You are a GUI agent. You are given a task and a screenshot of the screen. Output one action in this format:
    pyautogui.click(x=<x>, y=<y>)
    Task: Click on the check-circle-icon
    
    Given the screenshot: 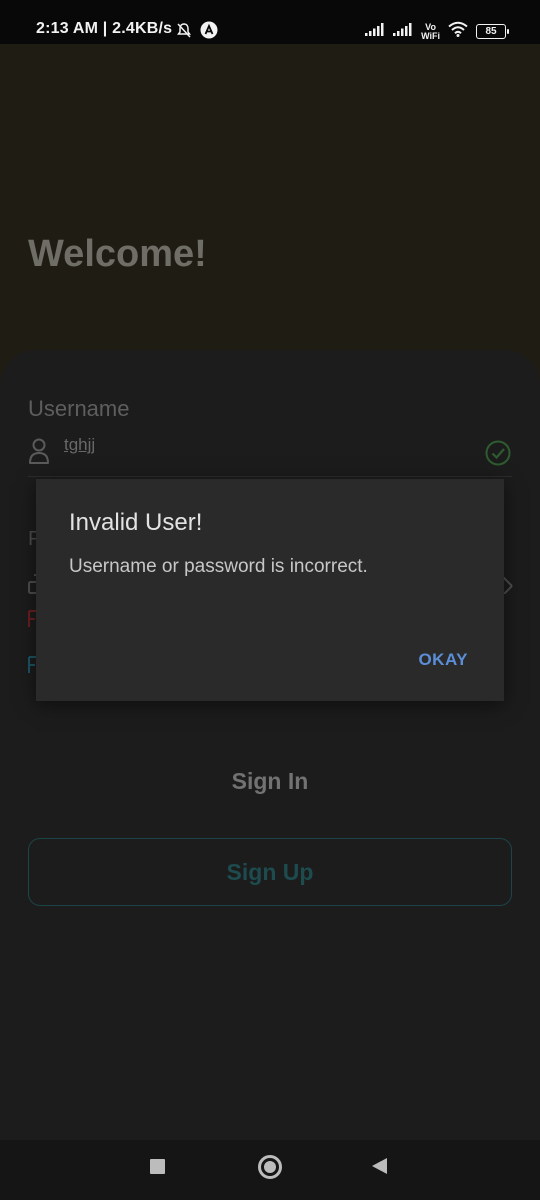 What is the action you would take?
    pyautogui.click(x=498, y=455)
    